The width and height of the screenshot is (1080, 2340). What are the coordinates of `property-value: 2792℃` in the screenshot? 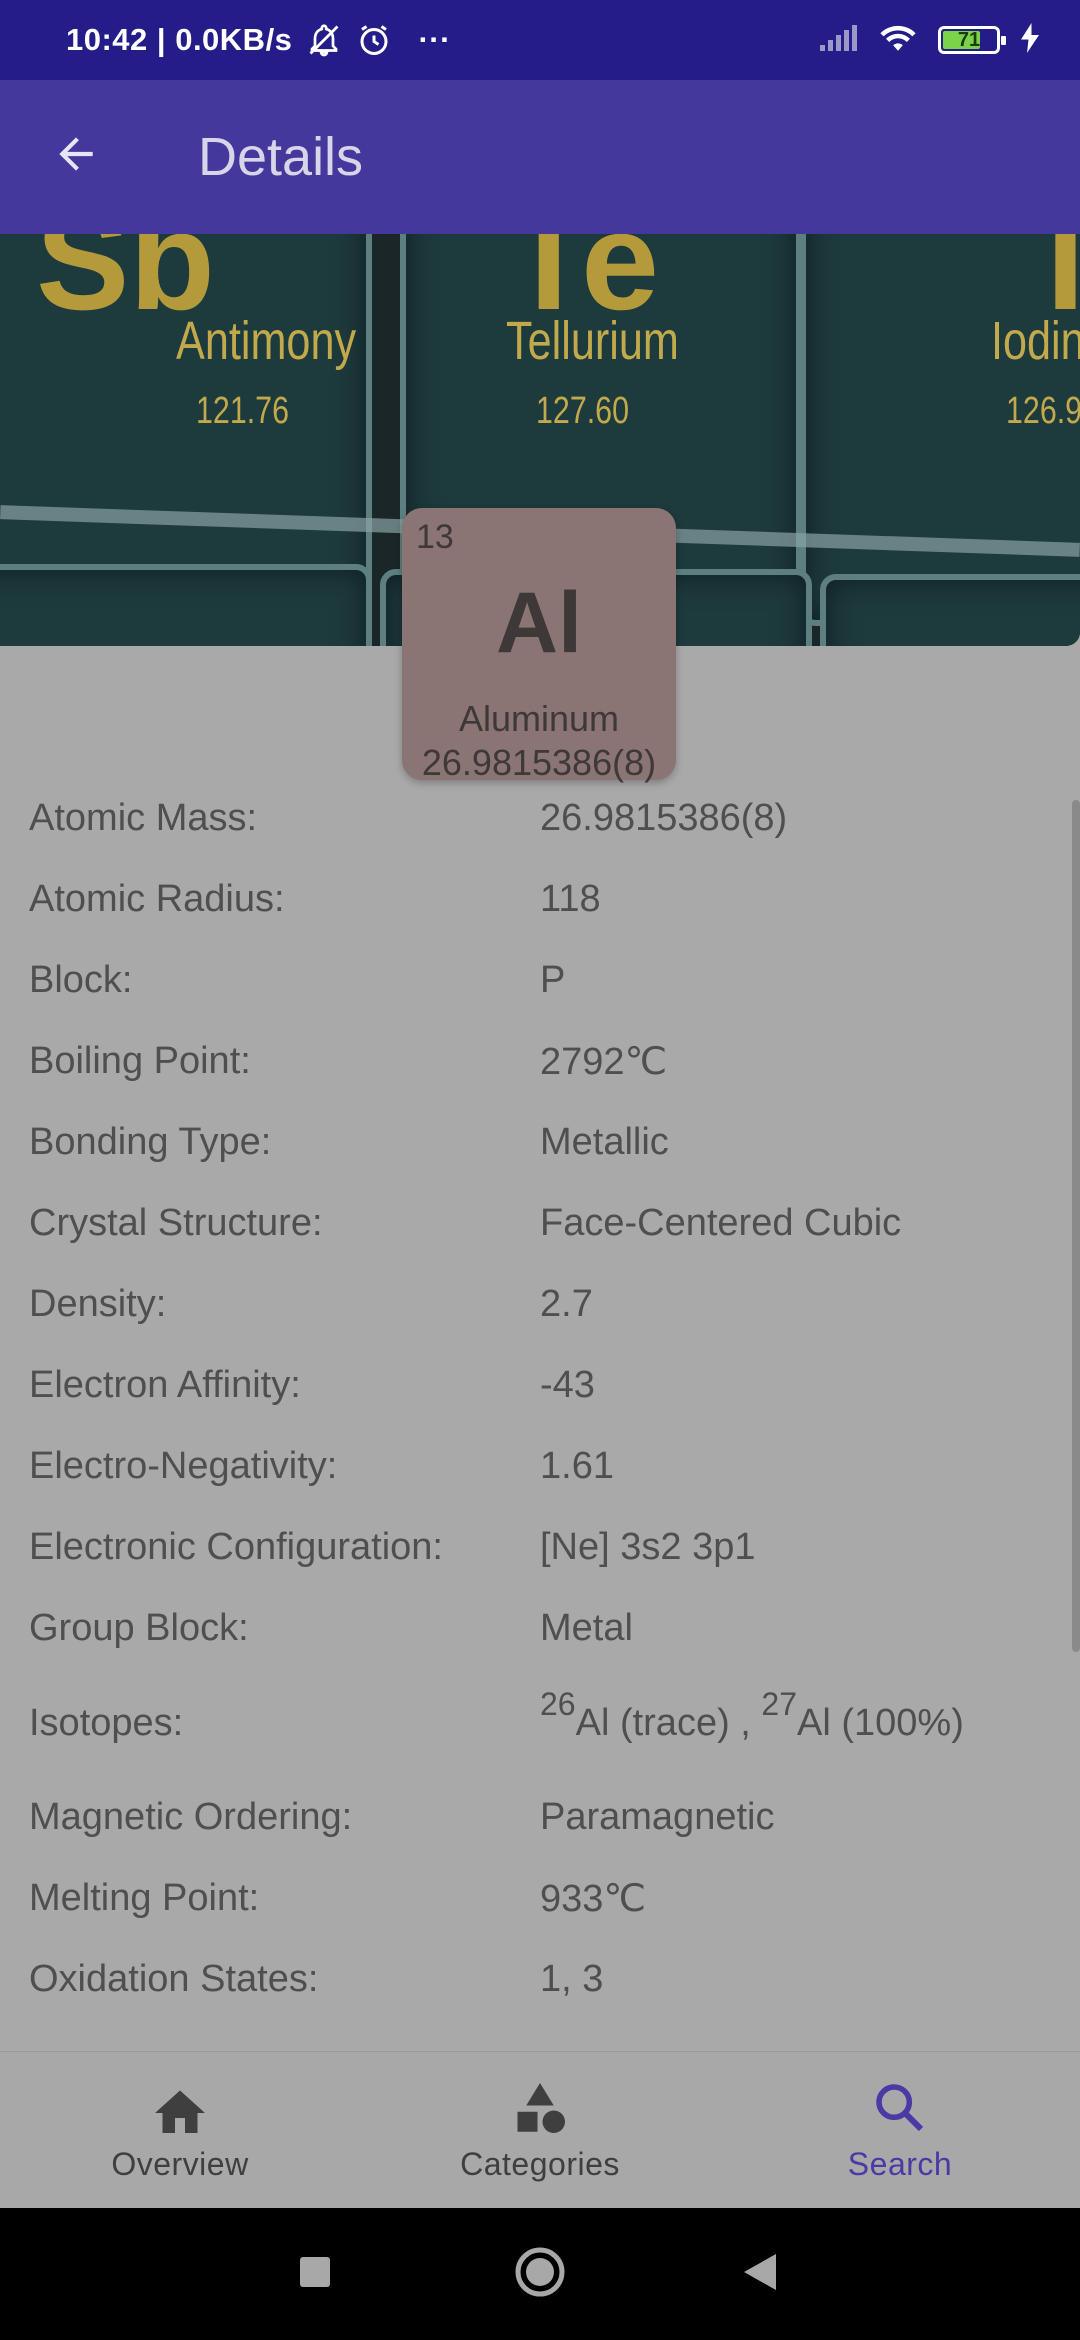 It's located at (604, 1062).